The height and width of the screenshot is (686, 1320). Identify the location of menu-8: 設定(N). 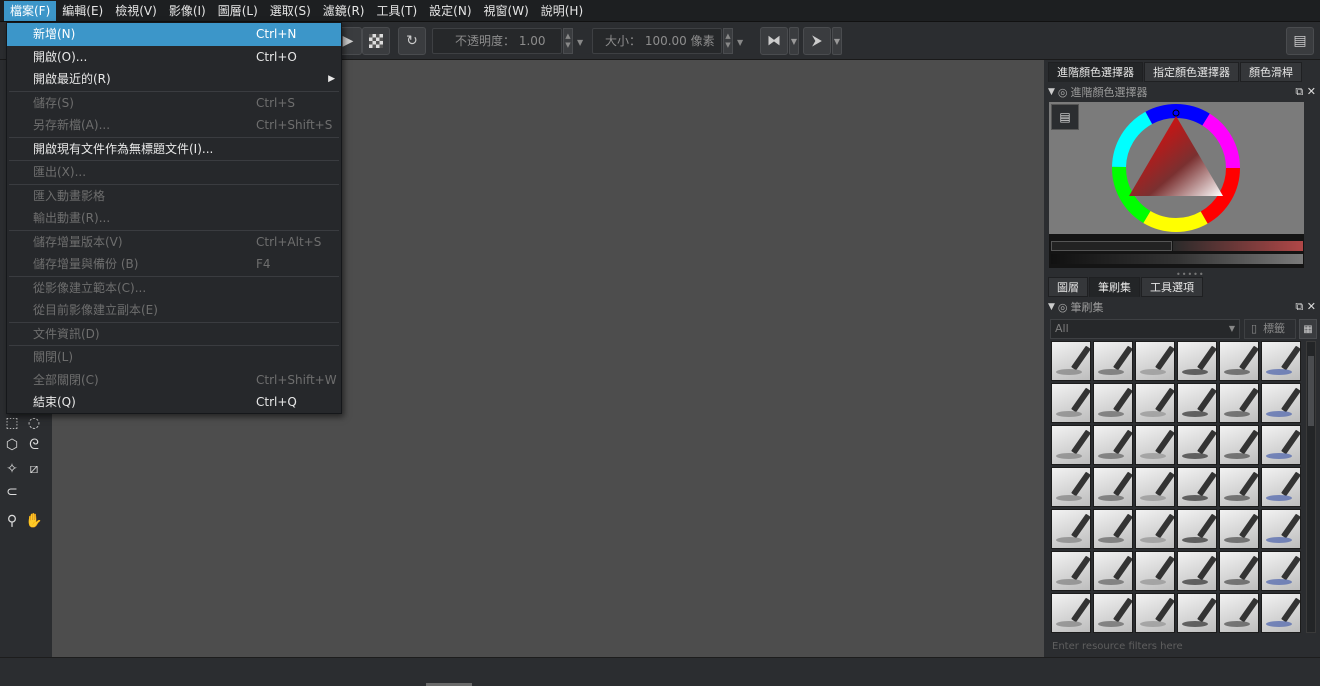
(450, 11).